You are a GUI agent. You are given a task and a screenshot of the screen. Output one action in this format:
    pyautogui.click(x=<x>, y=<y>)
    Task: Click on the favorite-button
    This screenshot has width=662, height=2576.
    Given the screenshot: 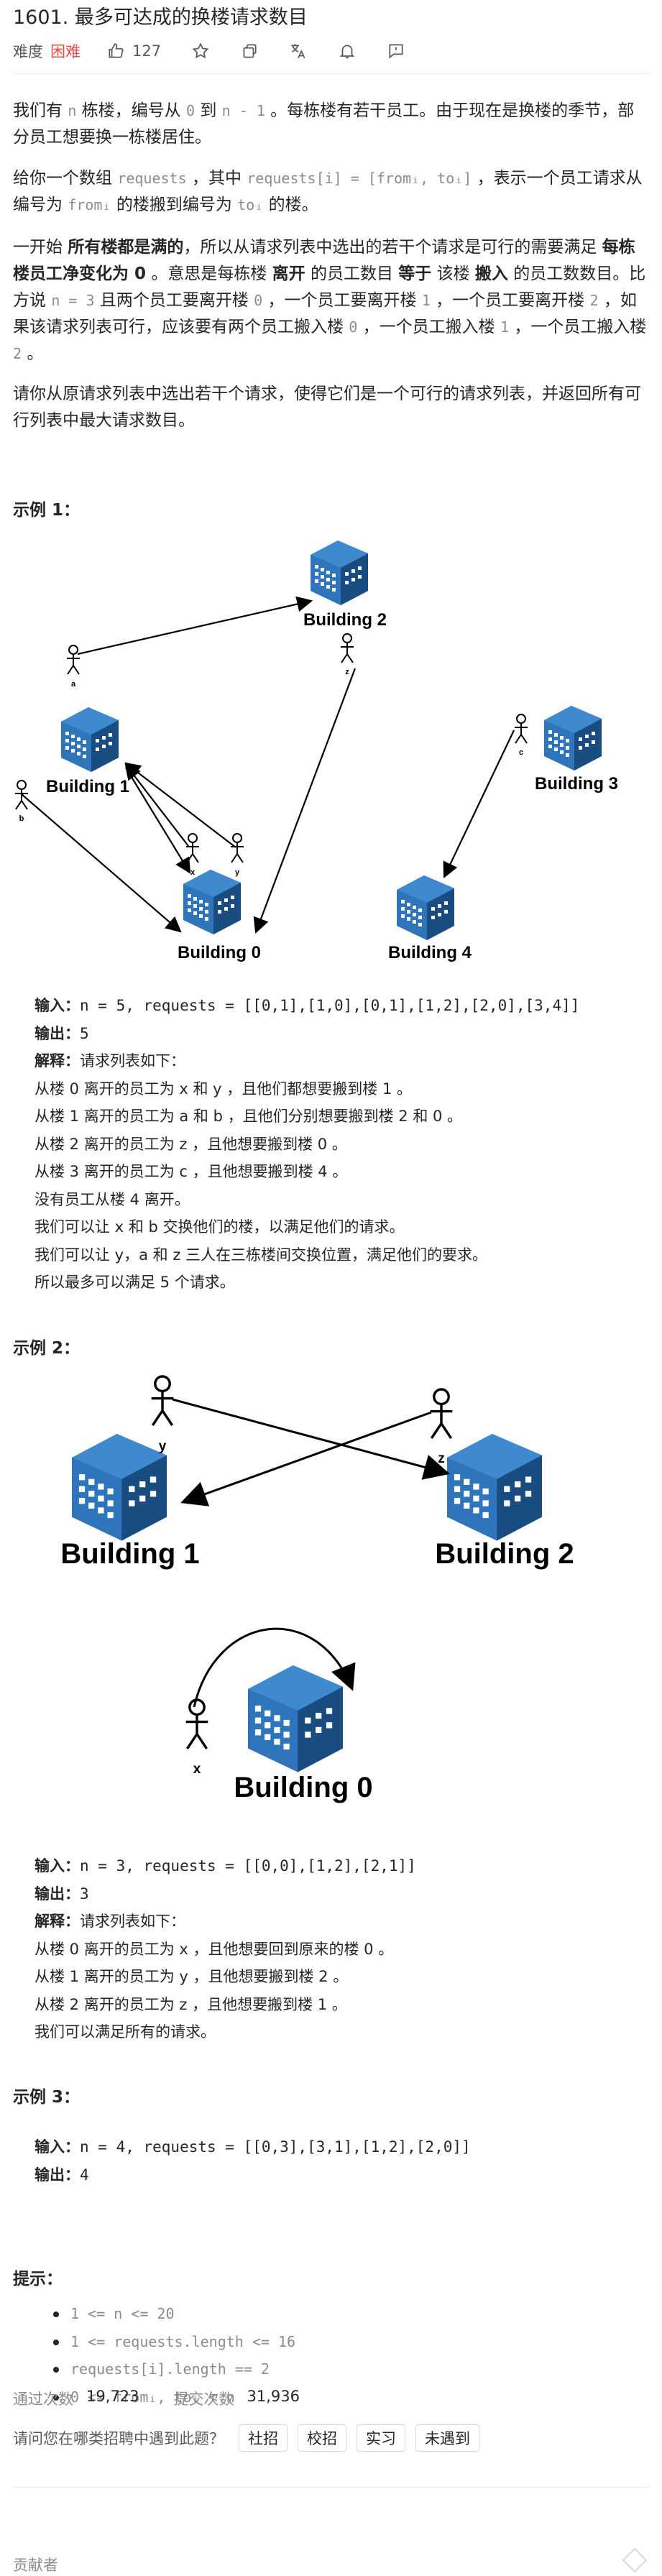 What is the action you would take?
    pyautogui.click(x=200, y=51)
    